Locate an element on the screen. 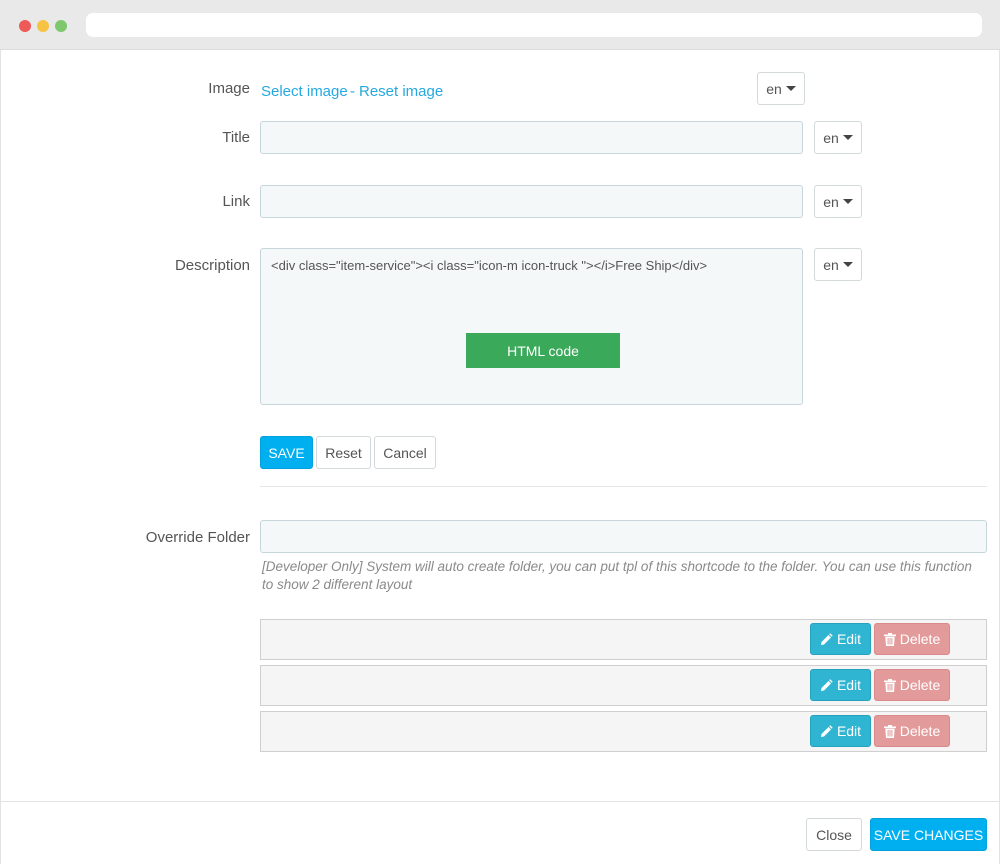  description-lang-dropdown: en is located at coordinates (838, 264).